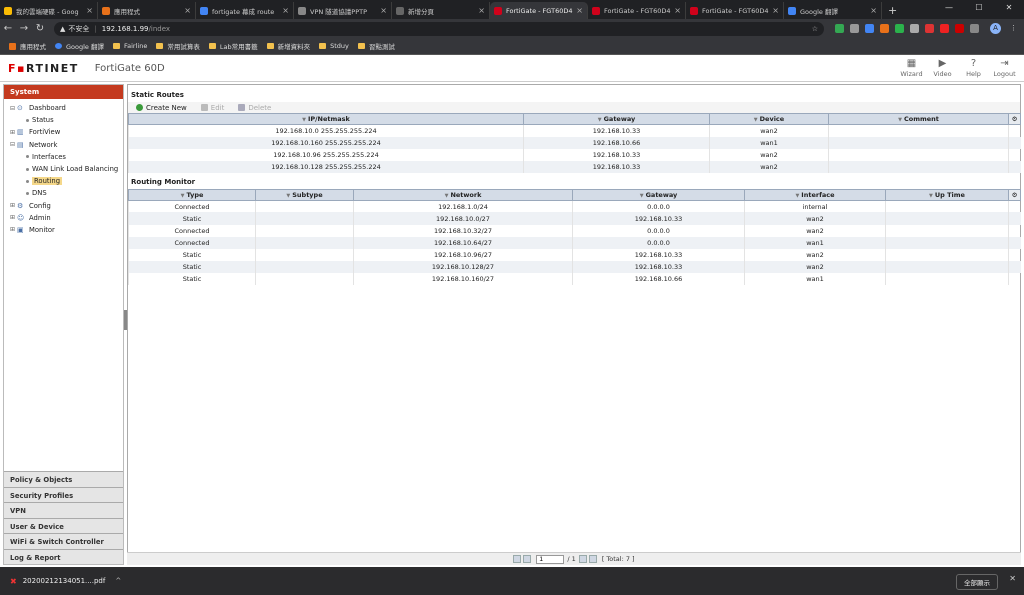  What do you see at coordinates (147, 10) in the screenshot?
I see `browser-tab: 應用程式 ×` at bounding box center [147, 10].